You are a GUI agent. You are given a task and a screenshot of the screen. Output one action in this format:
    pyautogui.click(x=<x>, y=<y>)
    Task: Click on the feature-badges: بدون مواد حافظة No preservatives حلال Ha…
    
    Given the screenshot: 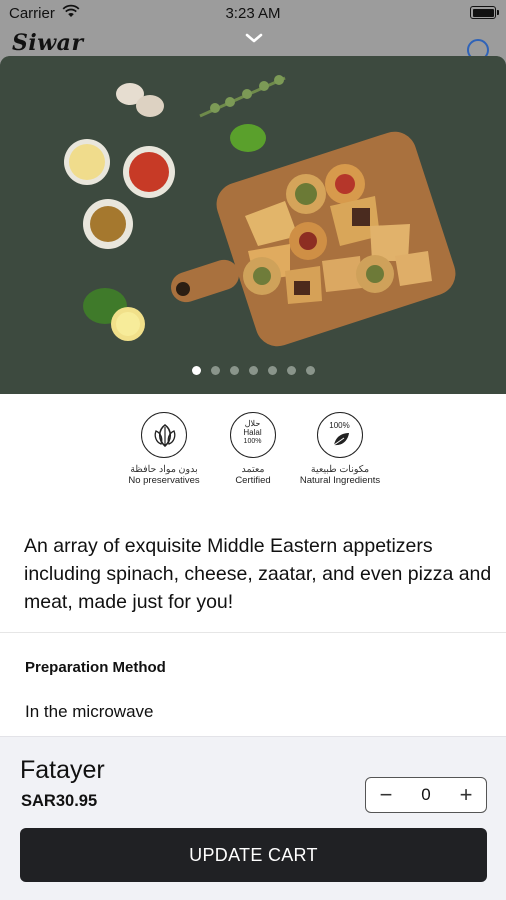 What is the action you would take?
    pyautogui.click(x=253, y=457)
    